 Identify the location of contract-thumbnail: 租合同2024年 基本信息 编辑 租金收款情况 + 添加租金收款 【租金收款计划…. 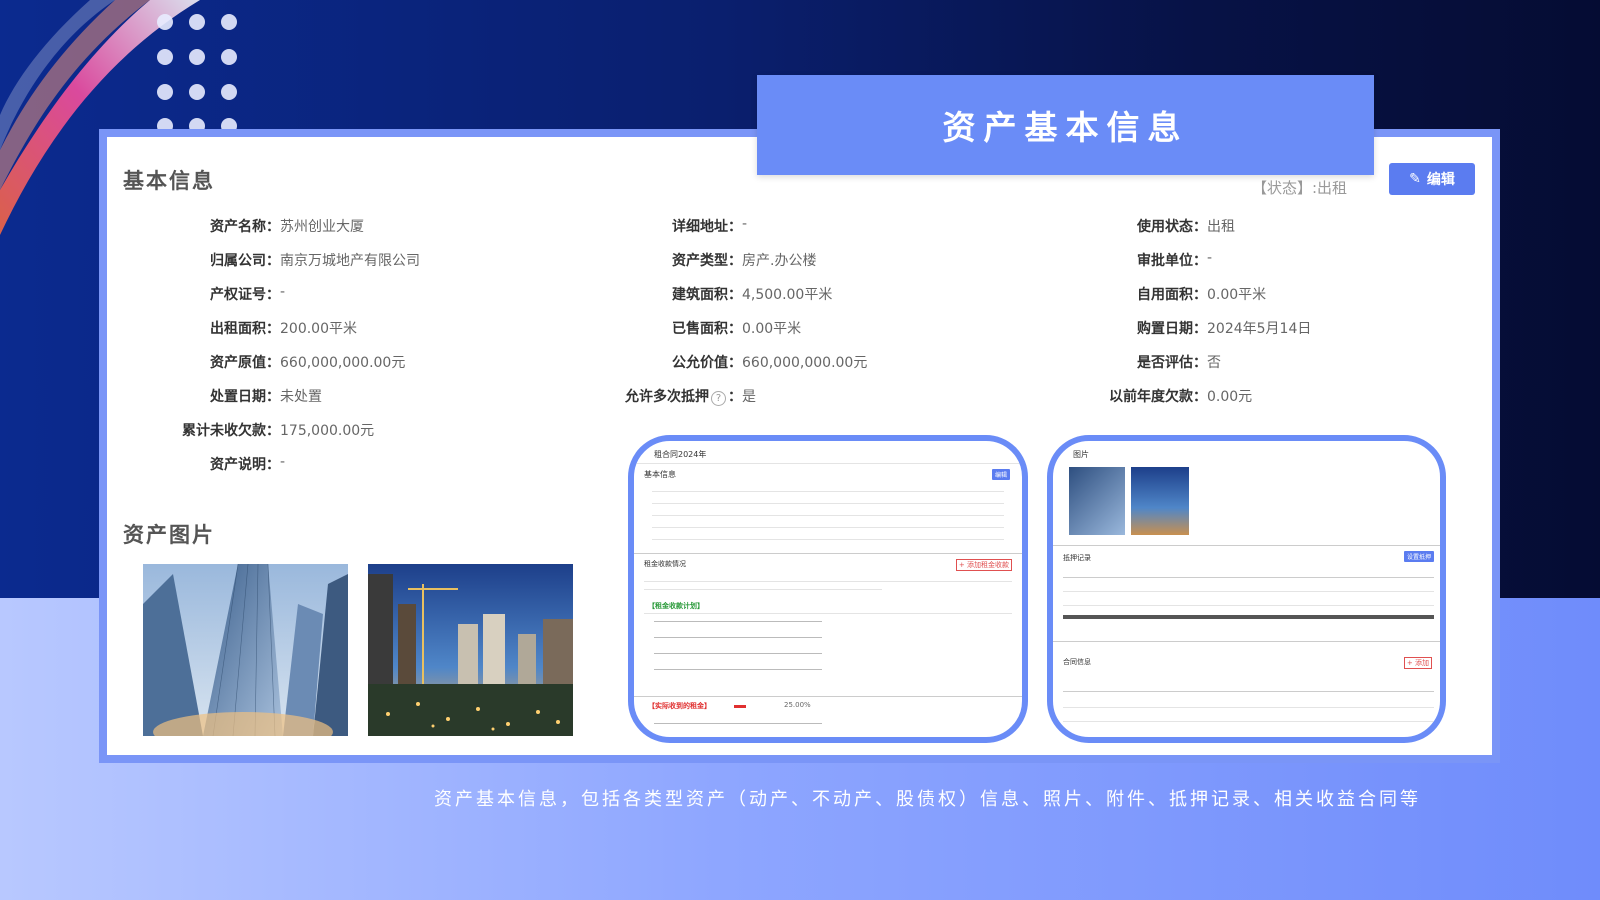
(828, 589).